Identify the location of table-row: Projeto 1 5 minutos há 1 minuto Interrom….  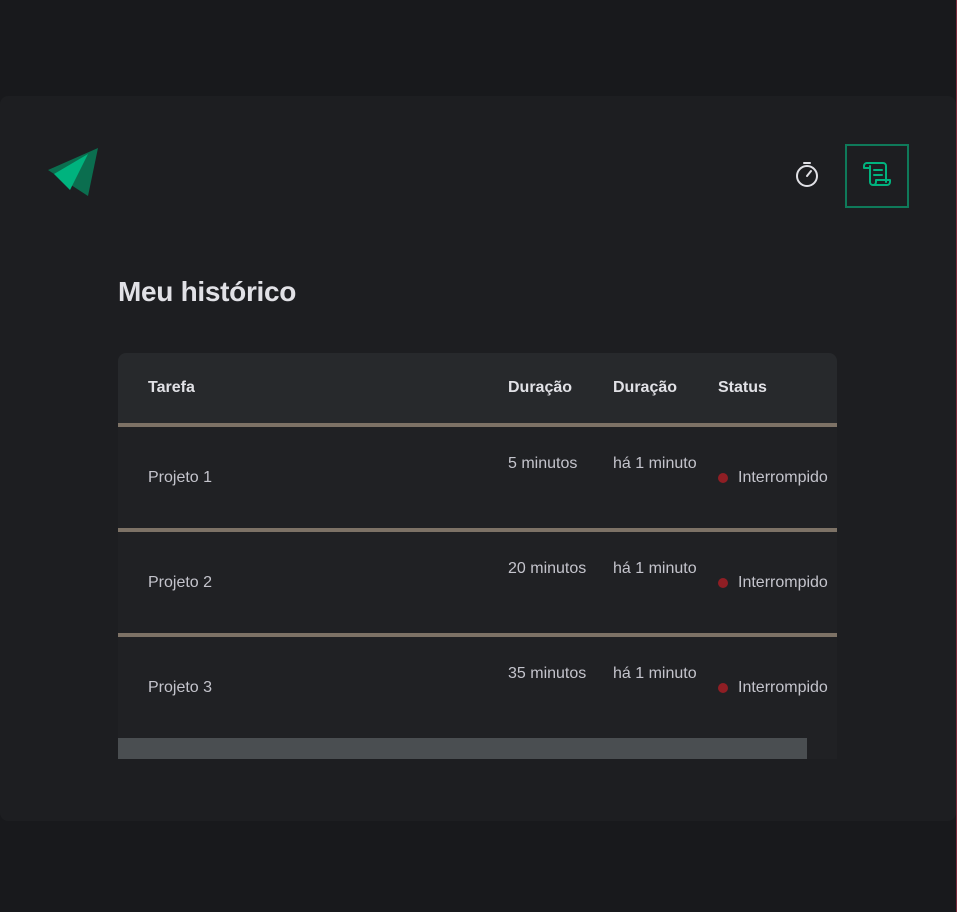
(477, 475).